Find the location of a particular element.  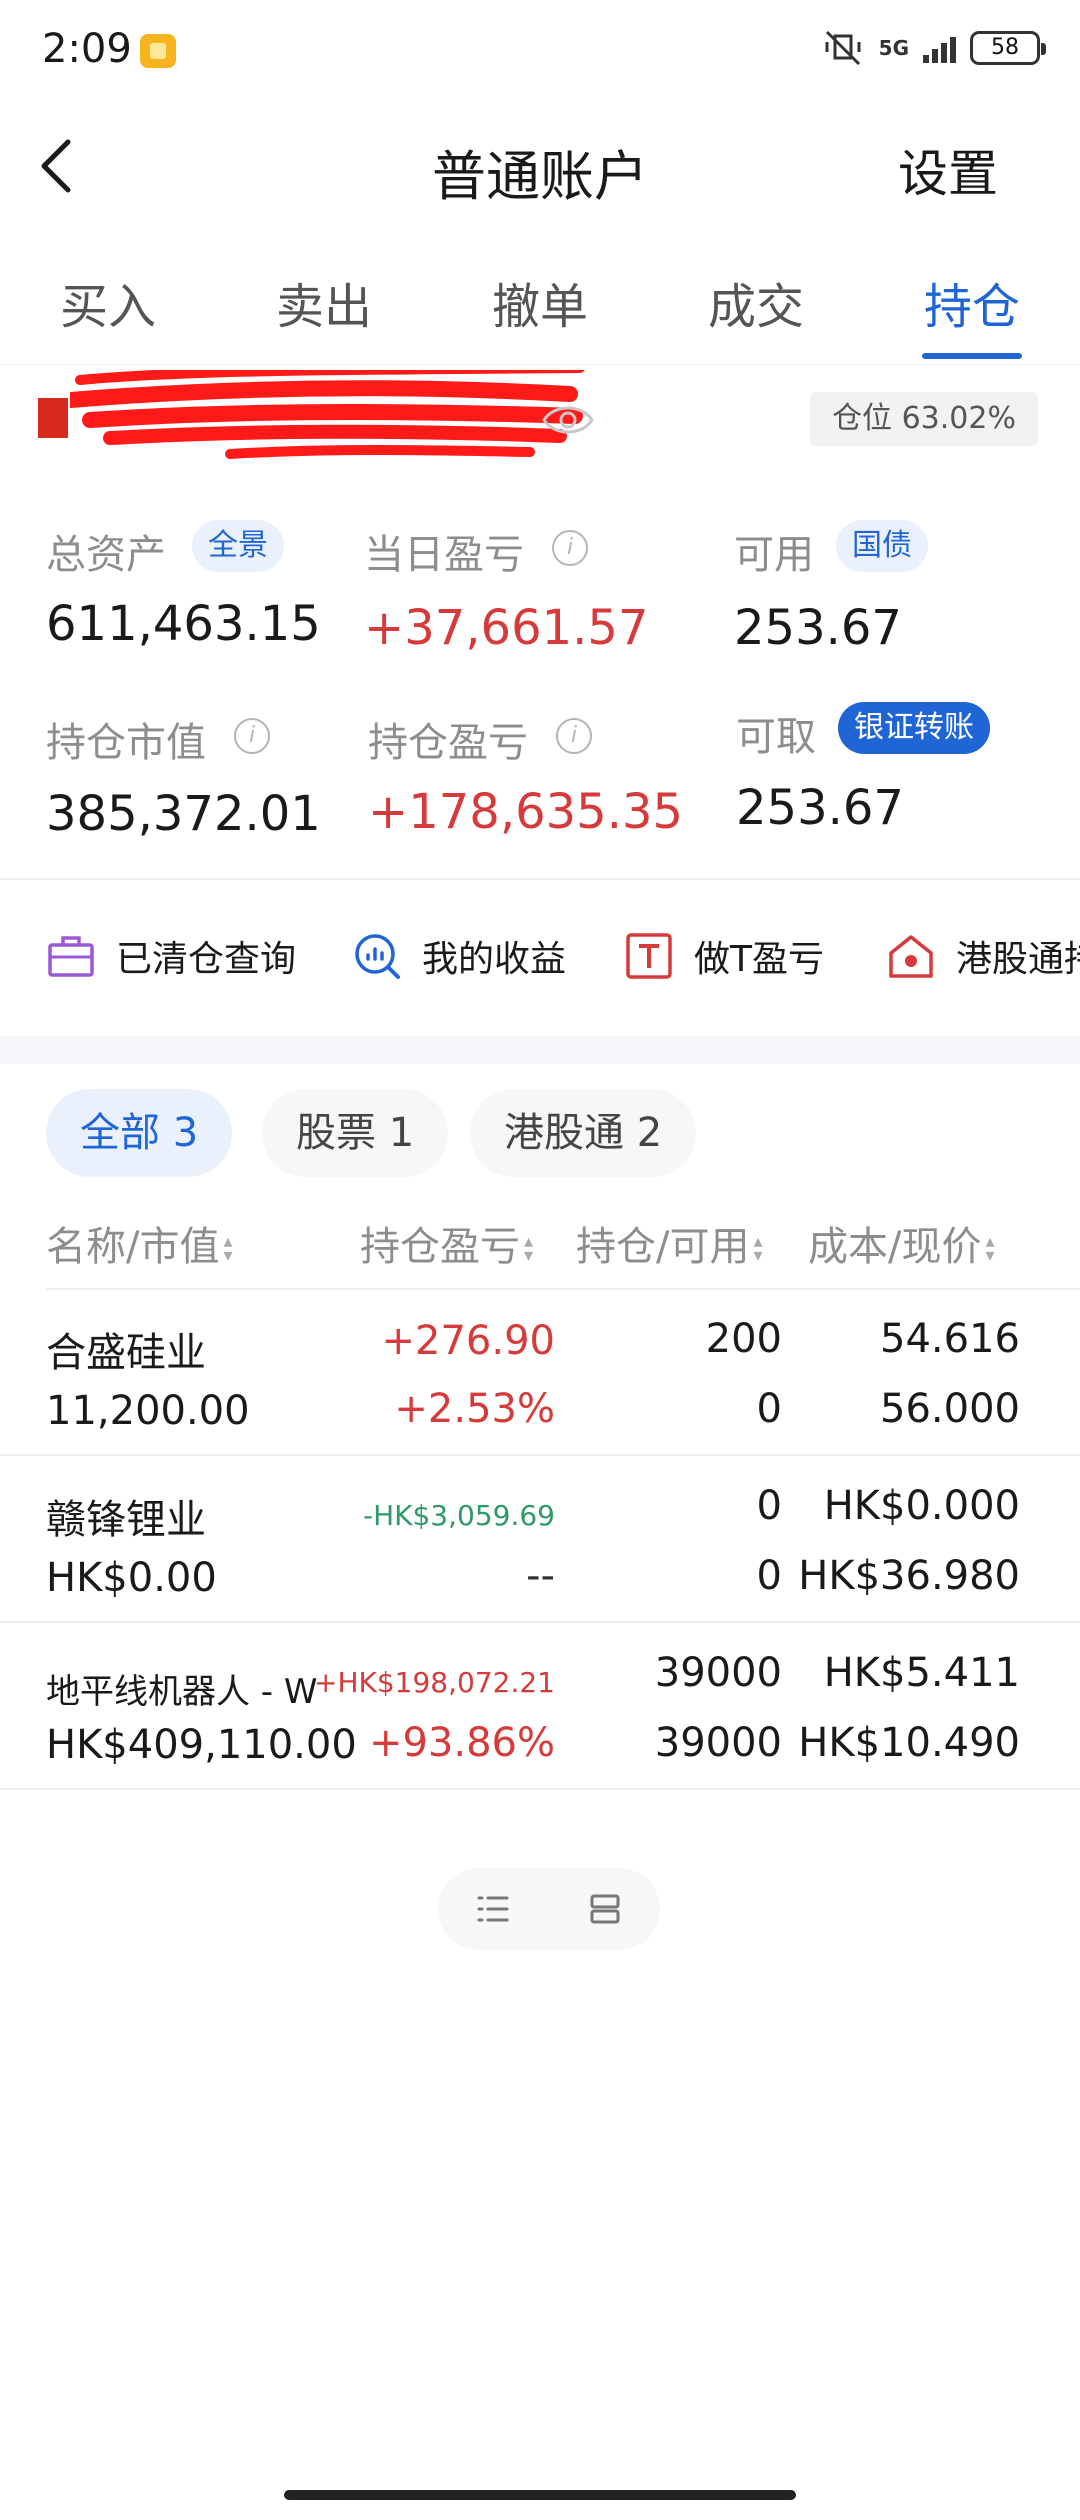

stock-available: 39000 is located at coordinates (718, 1743).